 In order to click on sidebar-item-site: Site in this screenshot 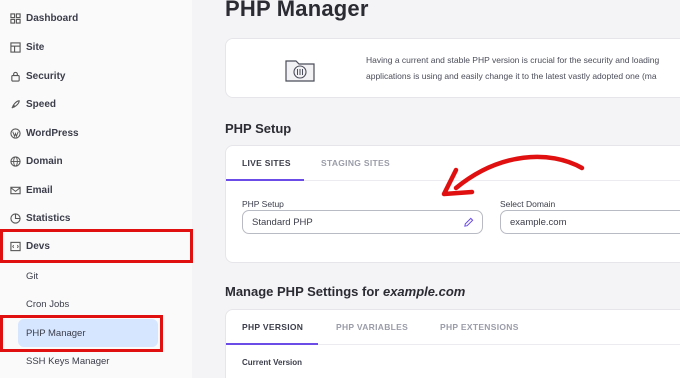, I will do `click(96, 47)`.